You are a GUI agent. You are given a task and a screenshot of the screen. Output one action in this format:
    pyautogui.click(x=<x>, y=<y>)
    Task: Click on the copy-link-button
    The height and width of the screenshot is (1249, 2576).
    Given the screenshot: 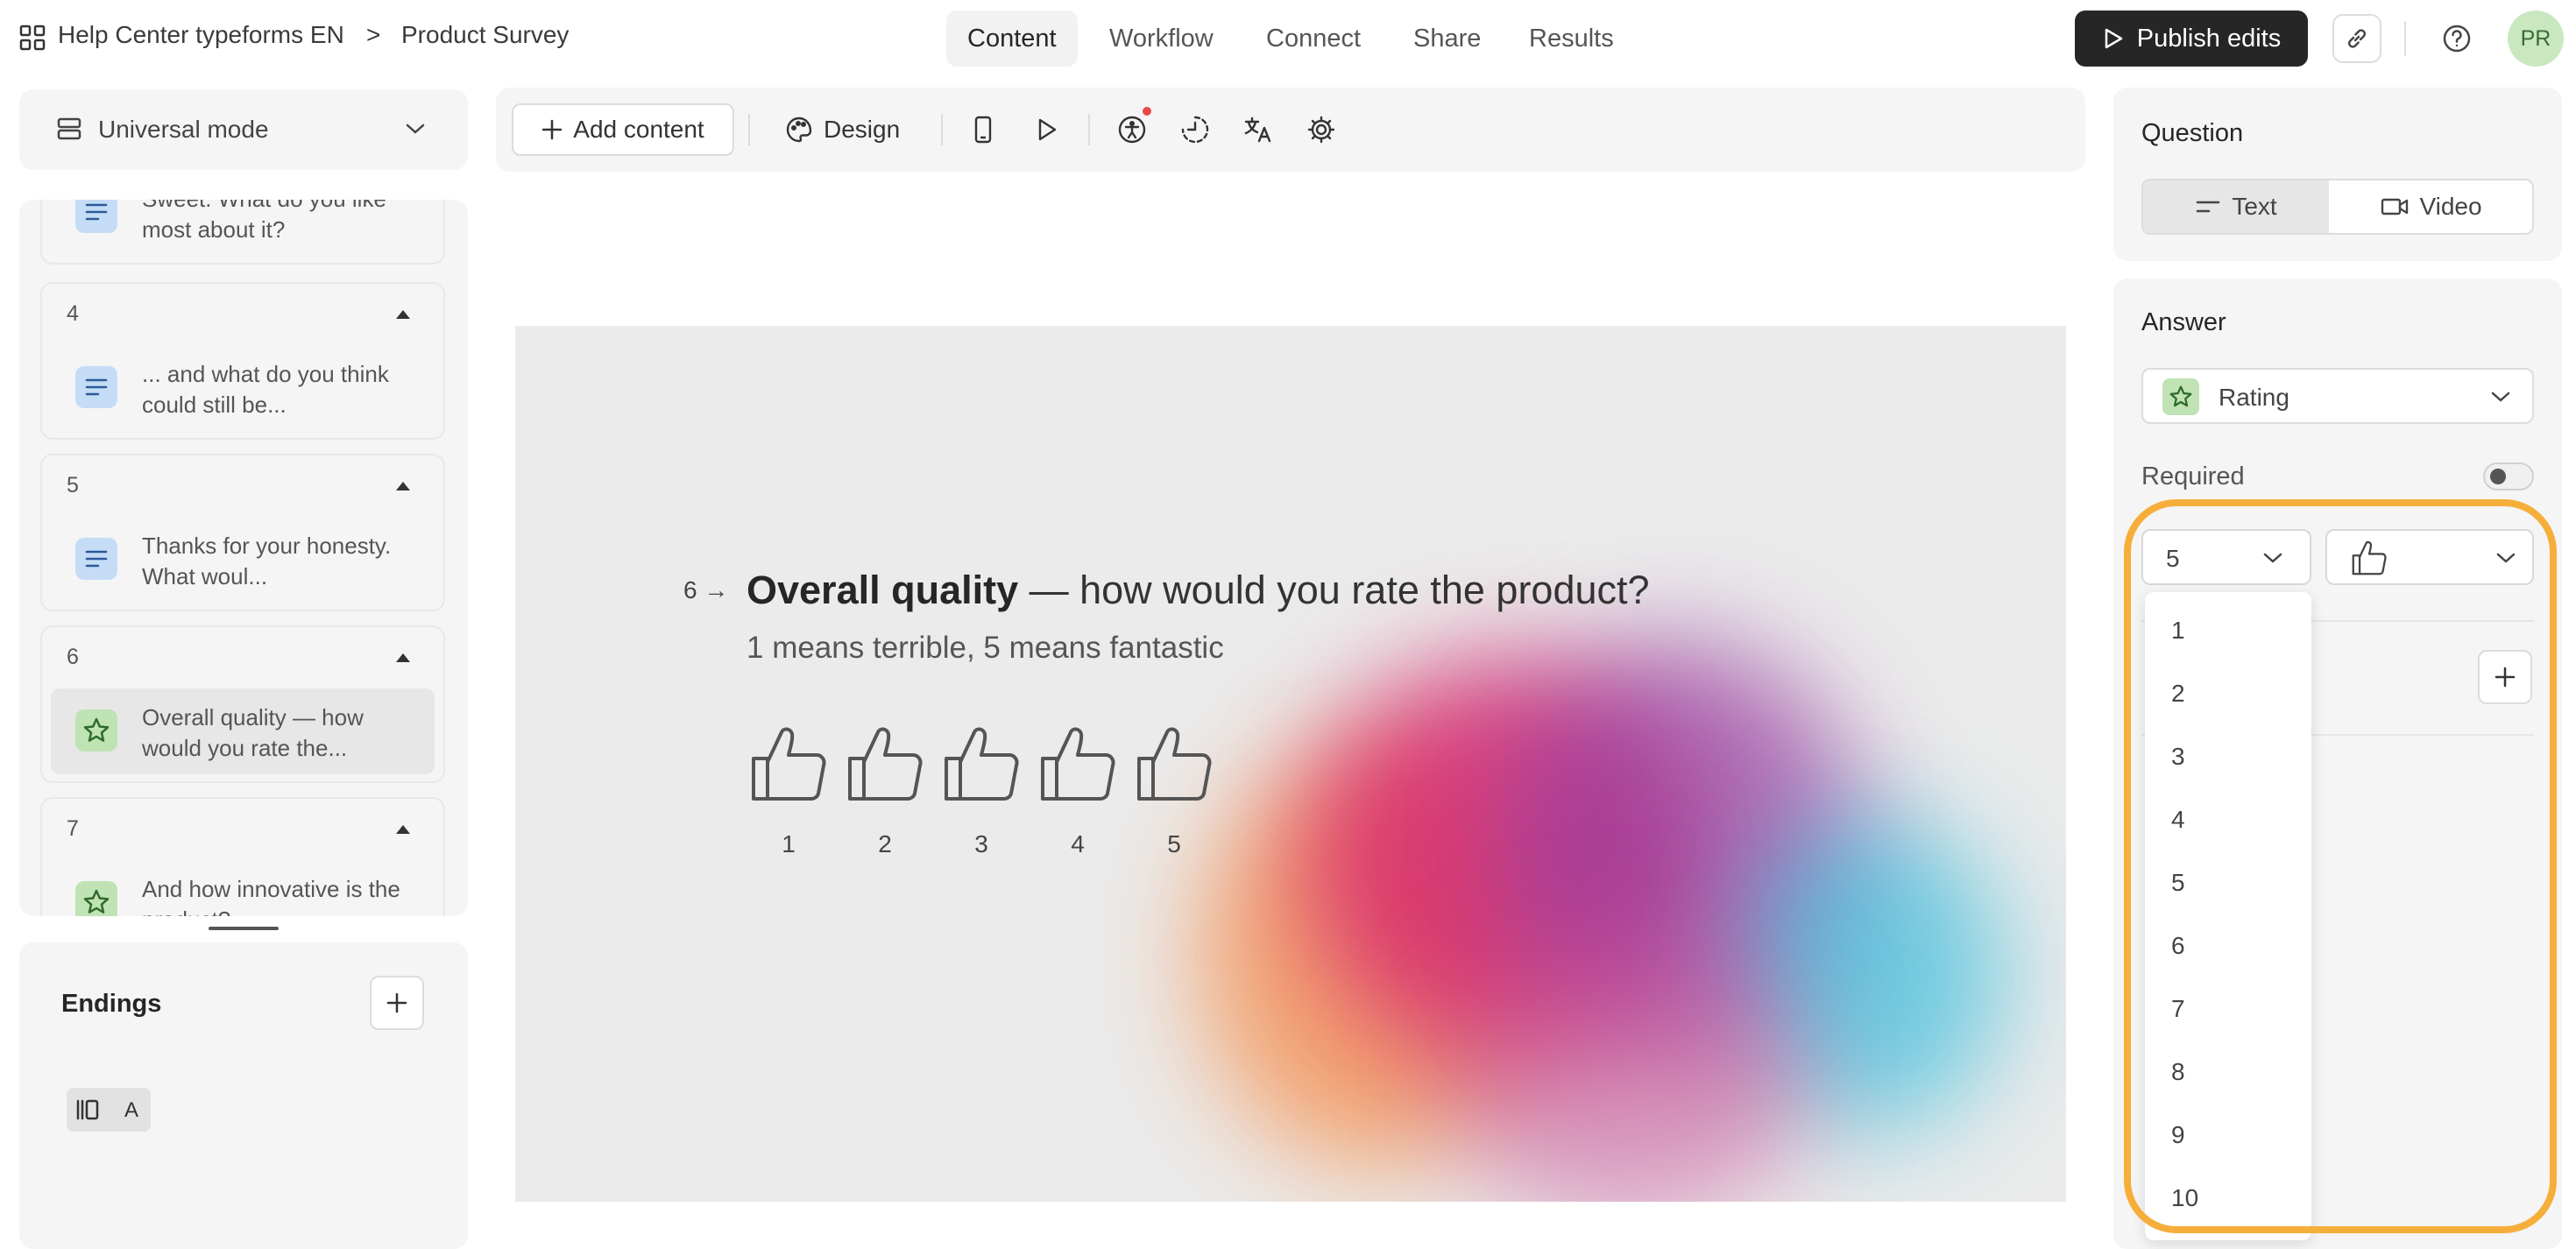 What is the action you would take?
    pyautogui.click(x=2356, y=38)
    